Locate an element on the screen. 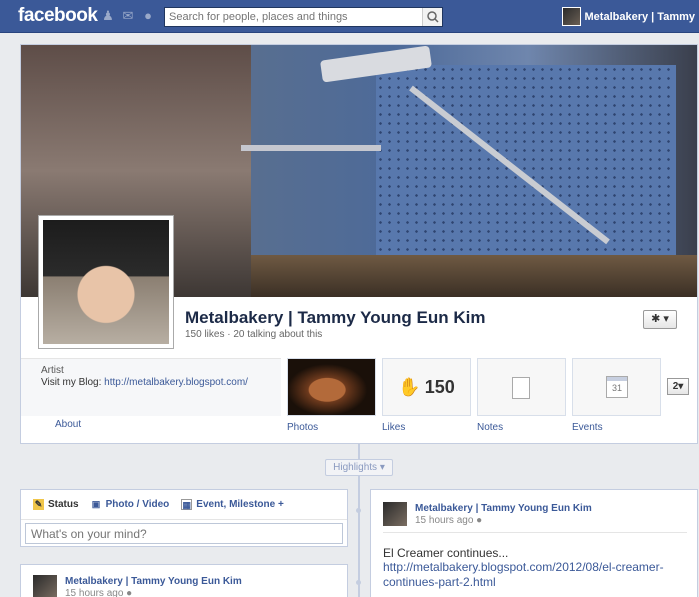 This screenshot has width=699, height=597. top-user-name: Metalbakery | Tammy is located at coordinates (639, 16).